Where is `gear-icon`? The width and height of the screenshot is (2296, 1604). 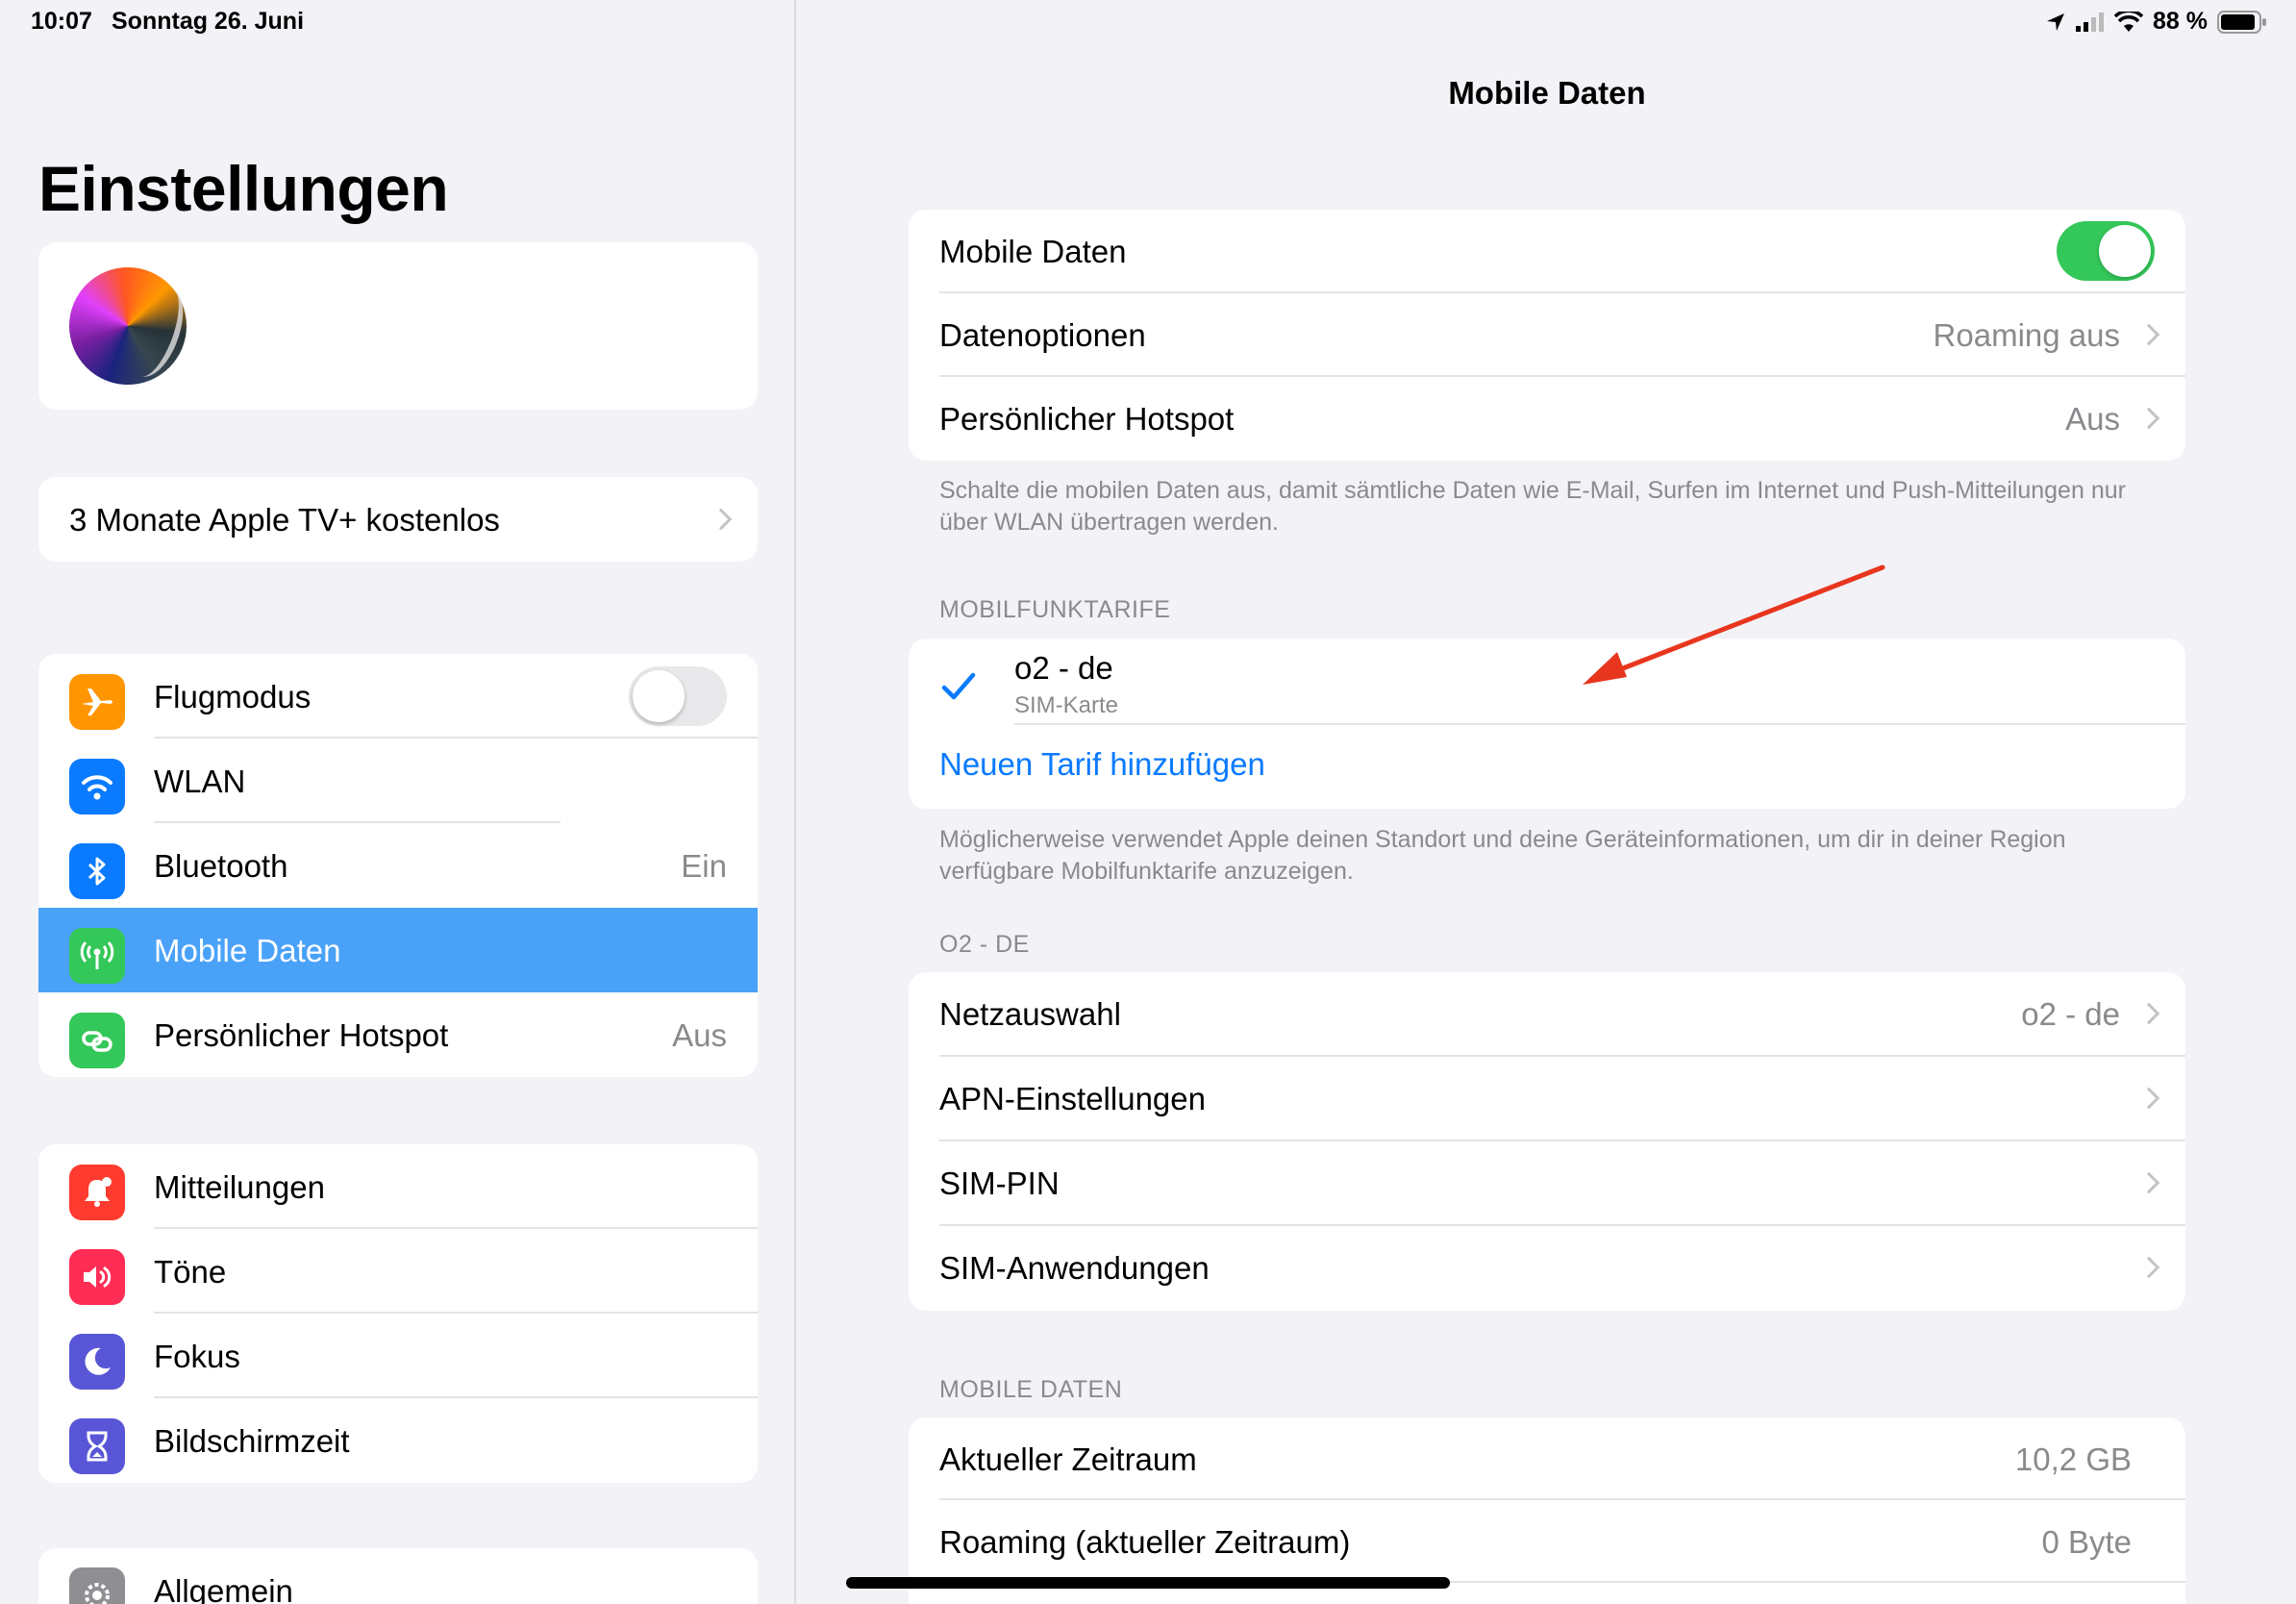 gear-icon is located at coordinates (97, 1585).